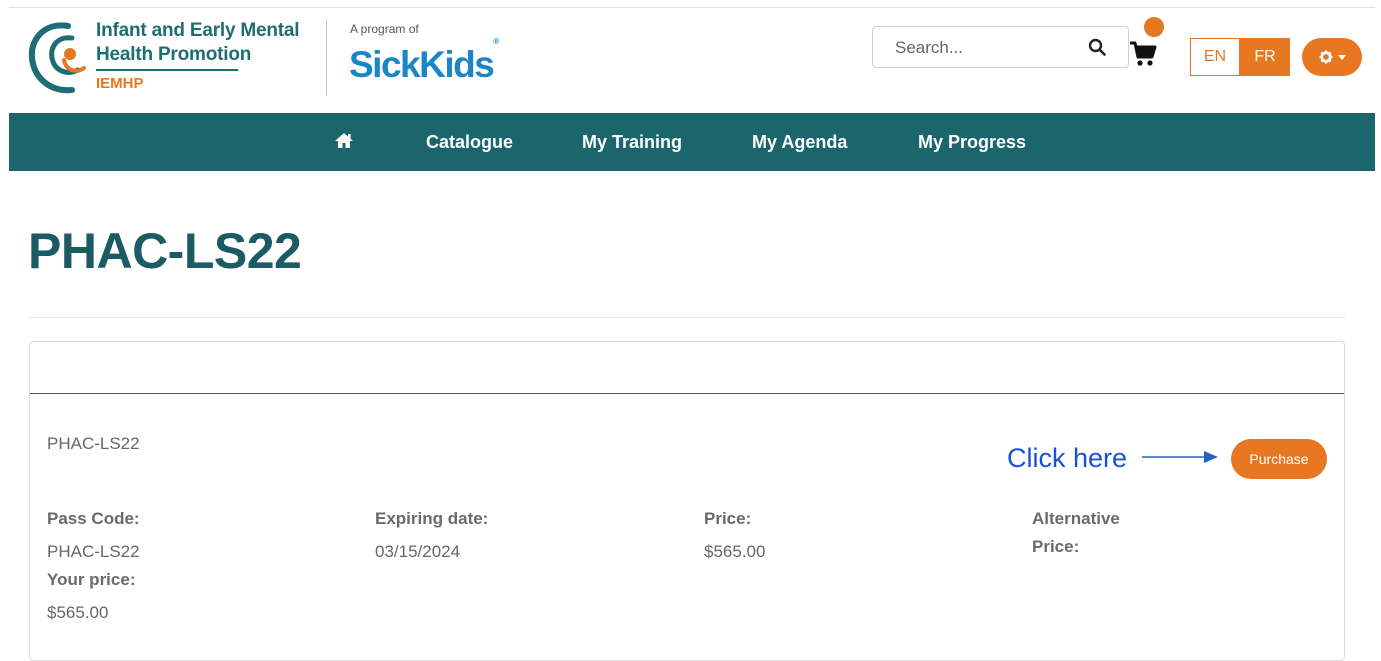 The width and height of the screenshot is (1381, 661). Describe the element at coordinates (1067, 458) in the screenshot. I see `click-here-annotation: Click here` at that location.